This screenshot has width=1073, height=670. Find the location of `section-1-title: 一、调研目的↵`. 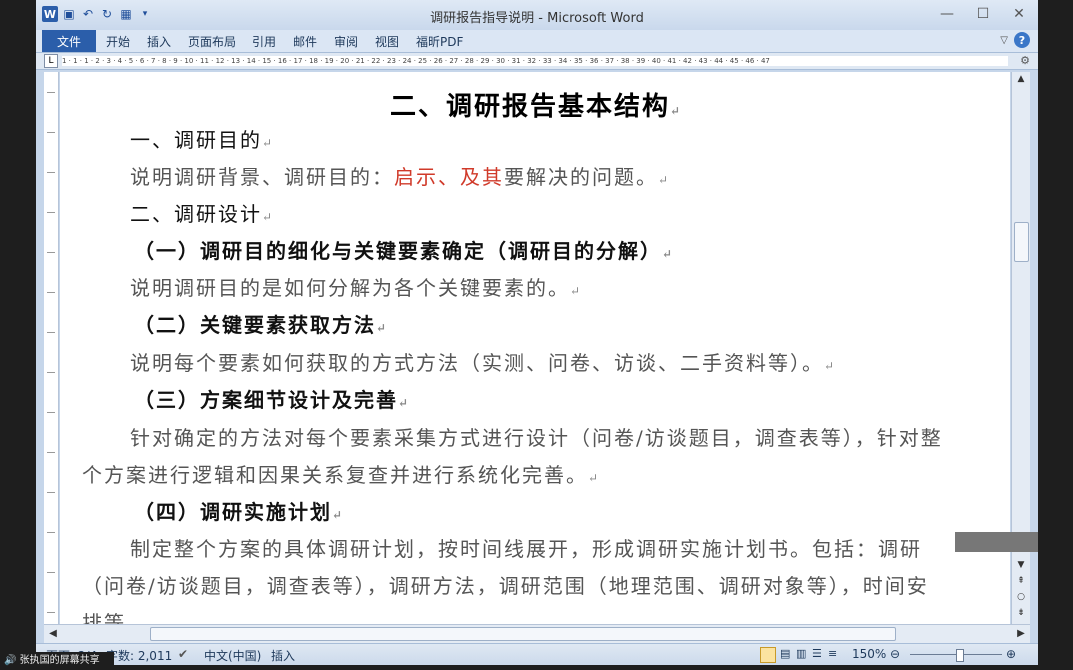

section-1-title: 一、调研目的↵ is located at coordinates (201, 140).